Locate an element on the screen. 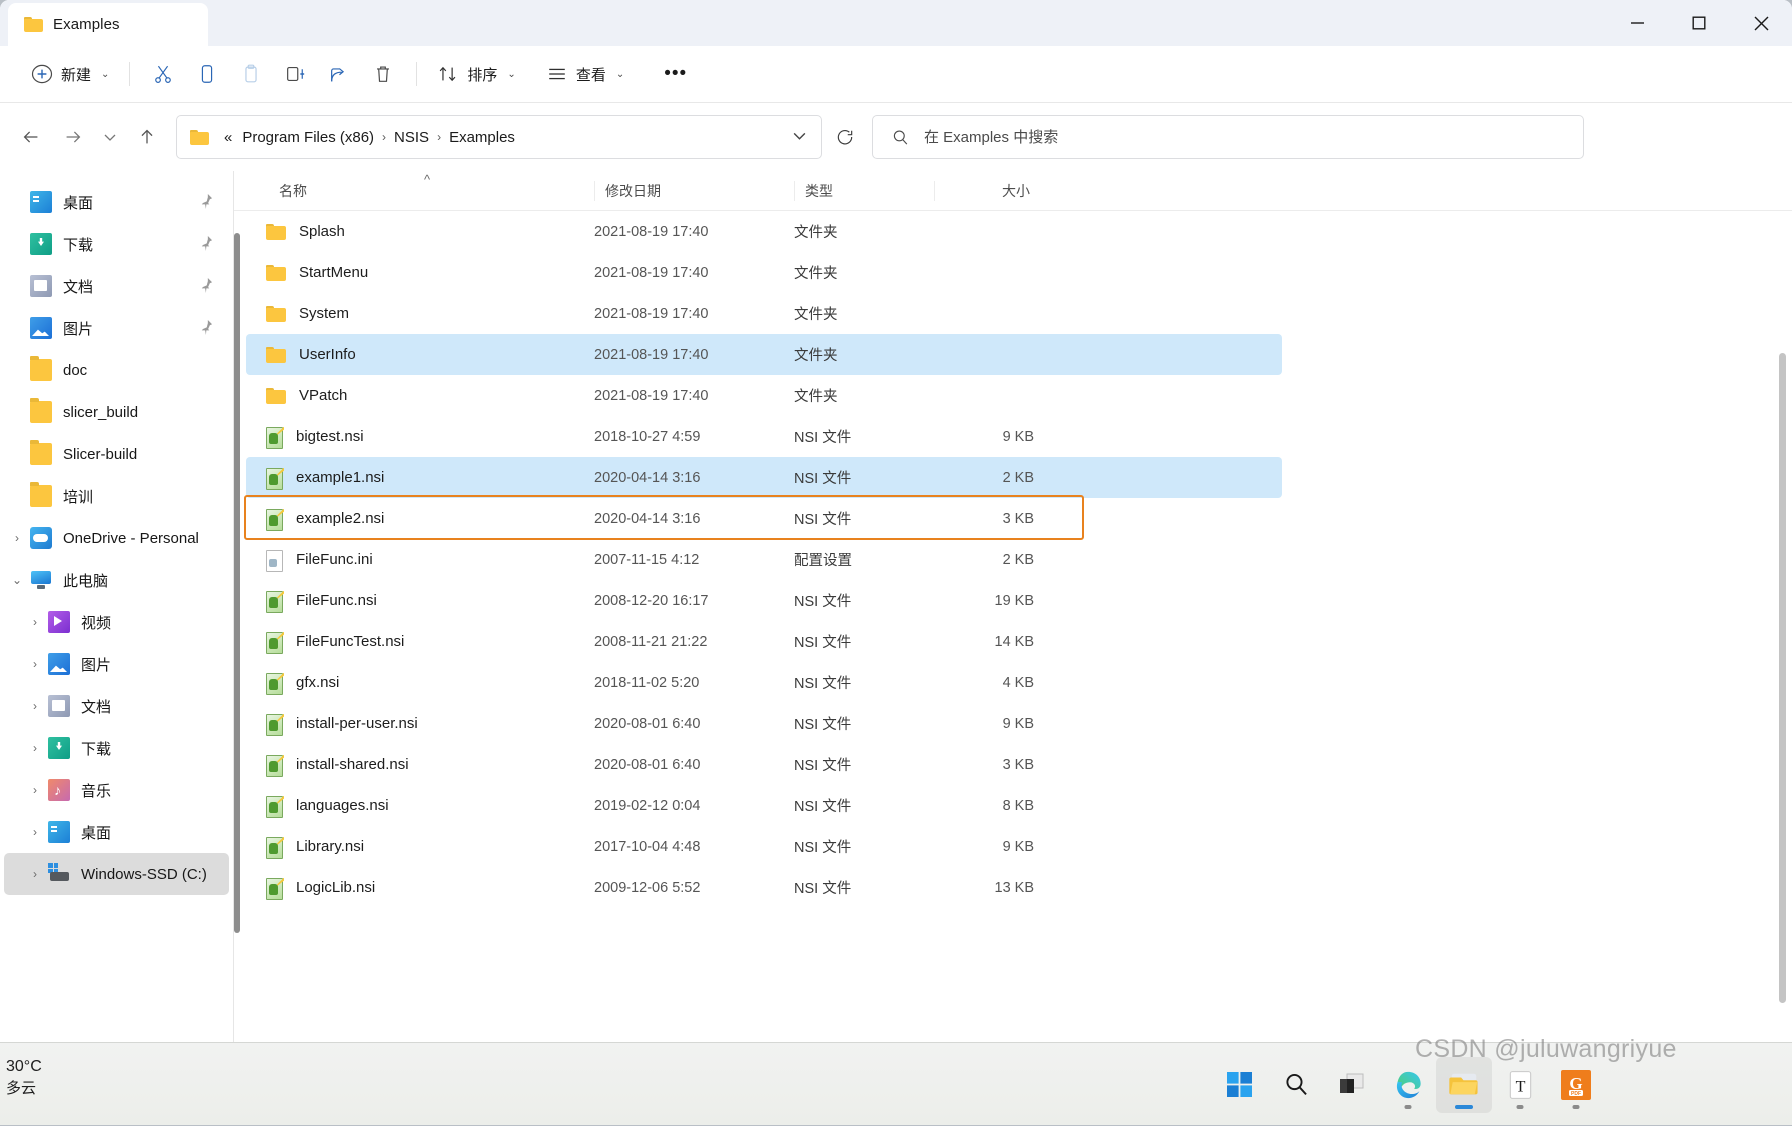  sidebar-item-0: 桌面 is located at coordinates (116, 202).